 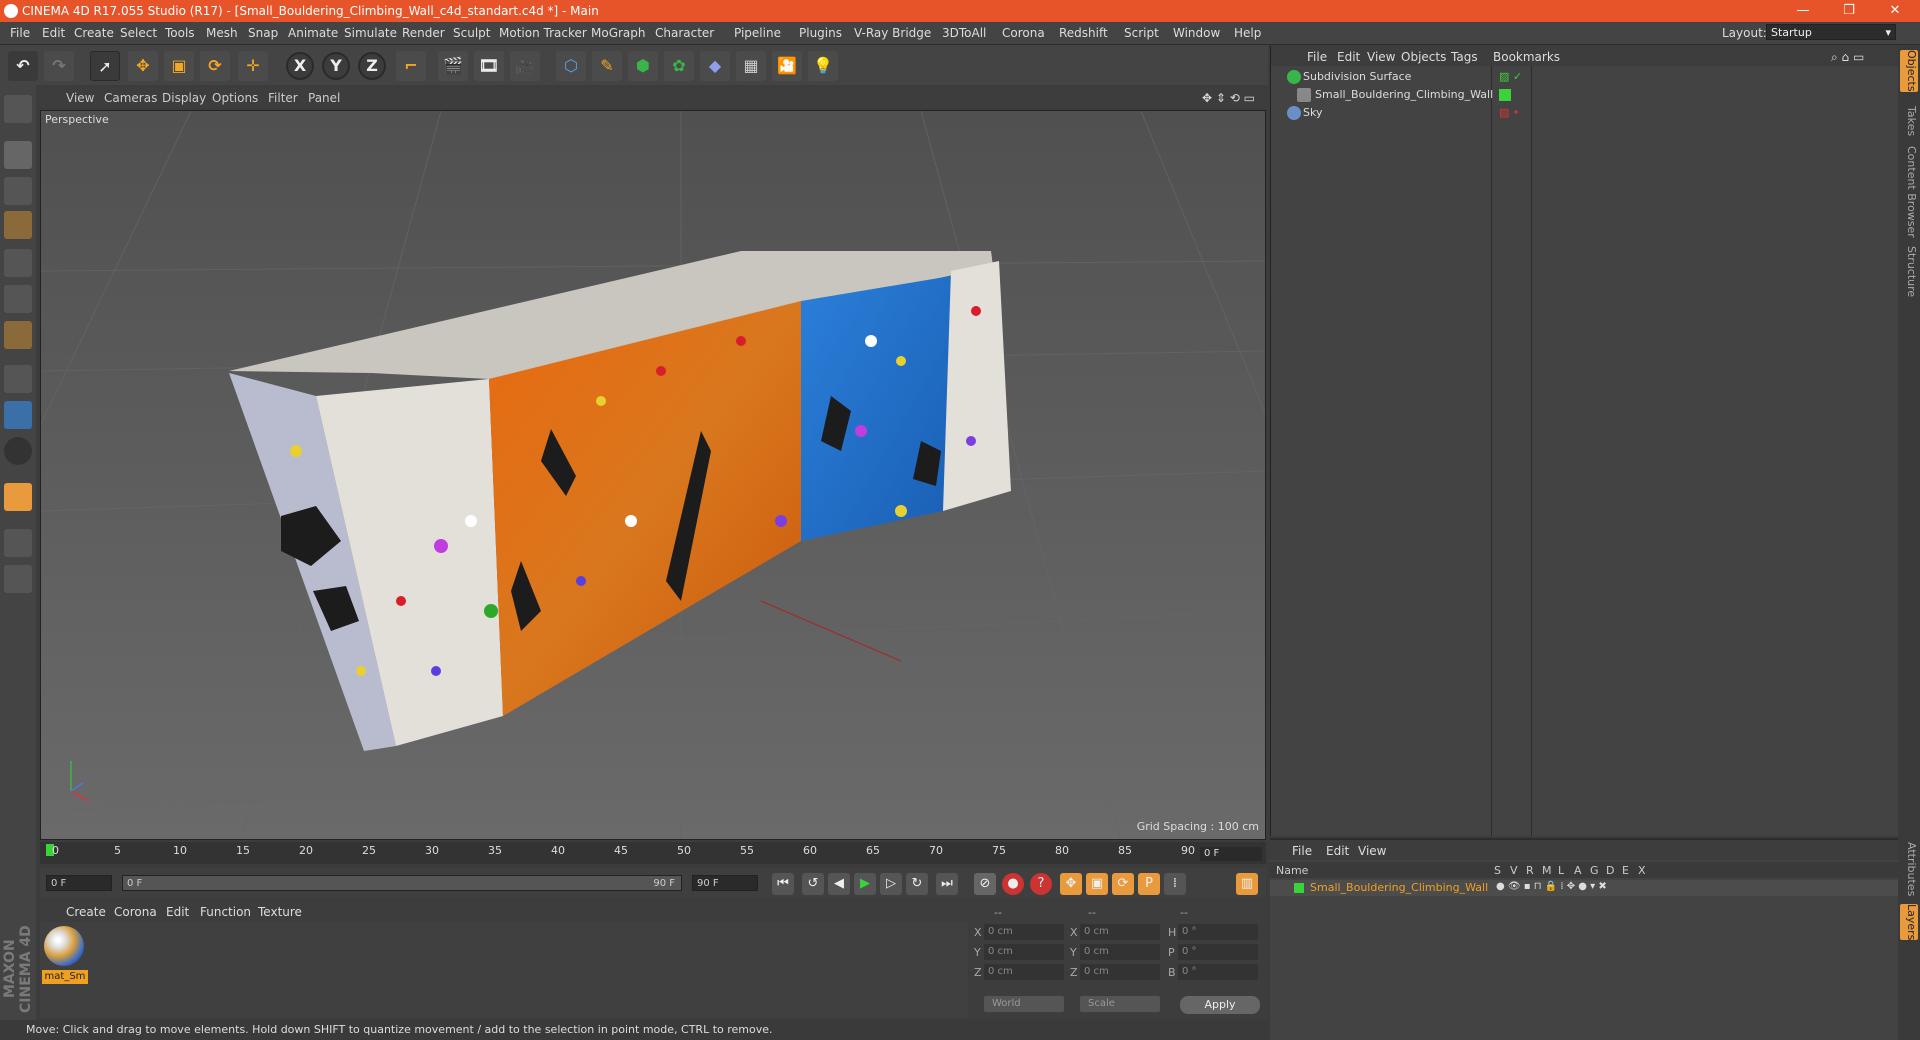 What do you see at coordinates (543, 33) in the screenshot?
I see `menu-motion-tracker: Motion Tracker` at bounding box center [543, 33].